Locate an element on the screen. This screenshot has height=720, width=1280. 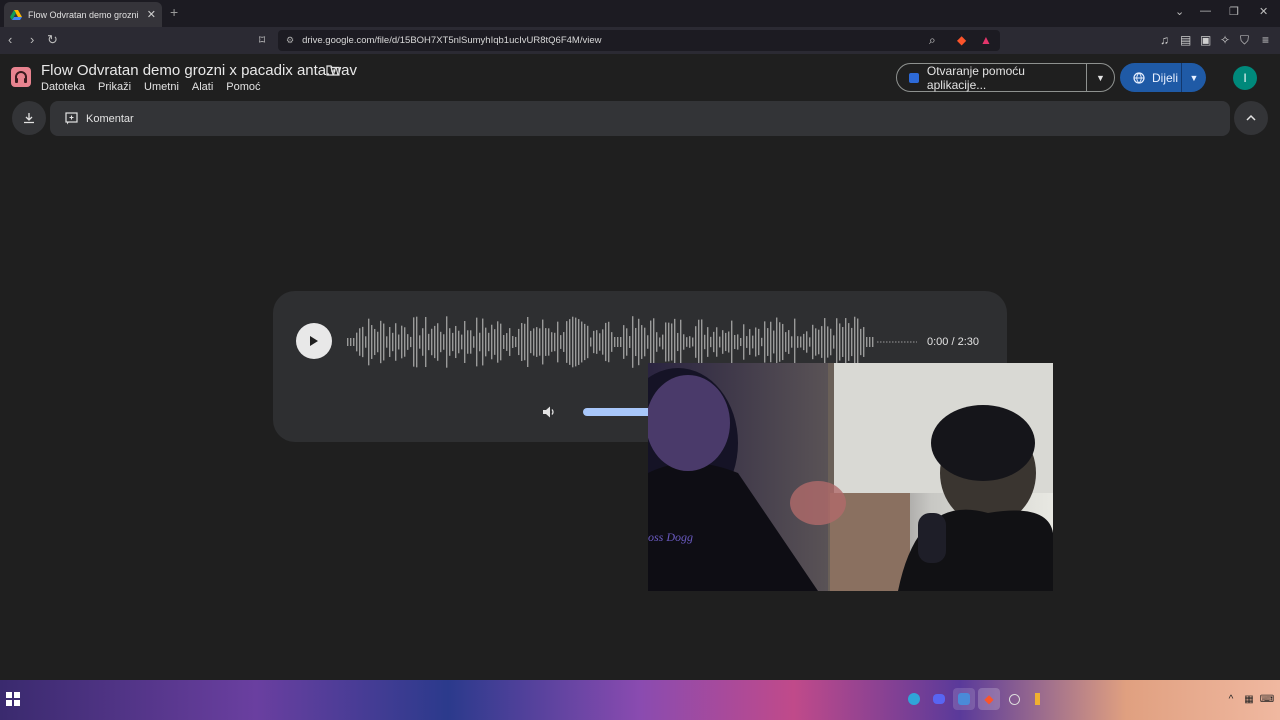
menu-insert: Umetni is located at coordinates (161, 87).